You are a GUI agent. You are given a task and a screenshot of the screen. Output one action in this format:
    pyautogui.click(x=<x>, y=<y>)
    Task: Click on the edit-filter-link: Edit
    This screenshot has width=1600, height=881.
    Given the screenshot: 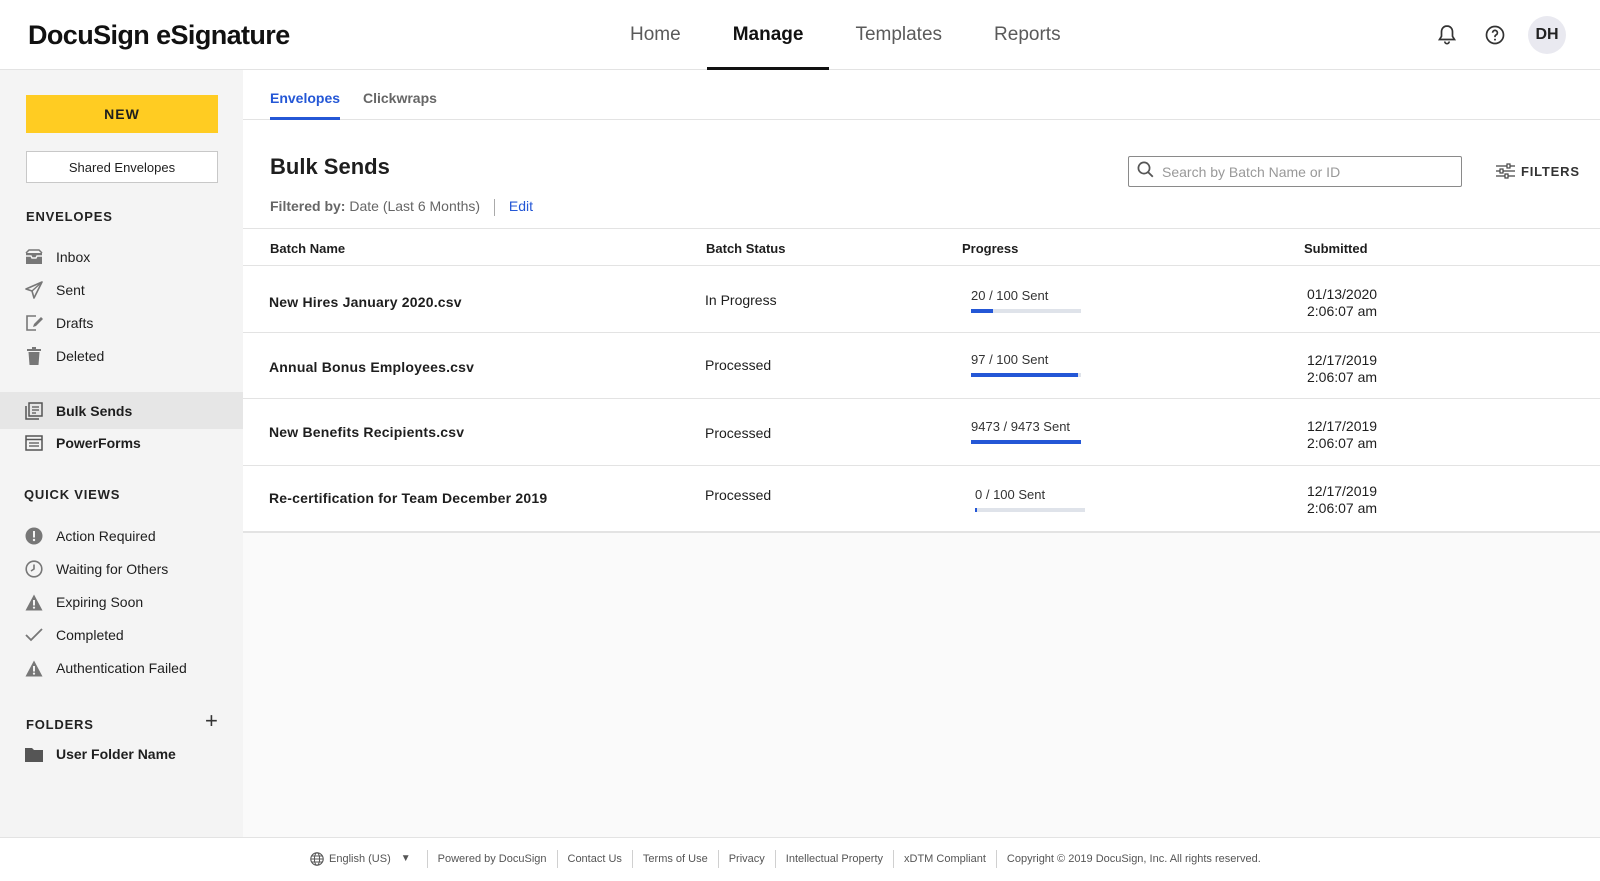 What is the action you would take?
    pyautogui.click(x=521, y=206)
    